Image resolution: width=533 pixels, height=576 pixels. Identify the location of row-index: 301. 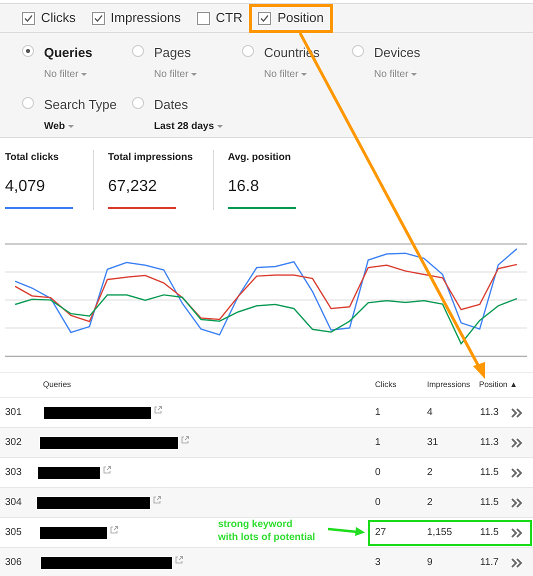
(14, 413).